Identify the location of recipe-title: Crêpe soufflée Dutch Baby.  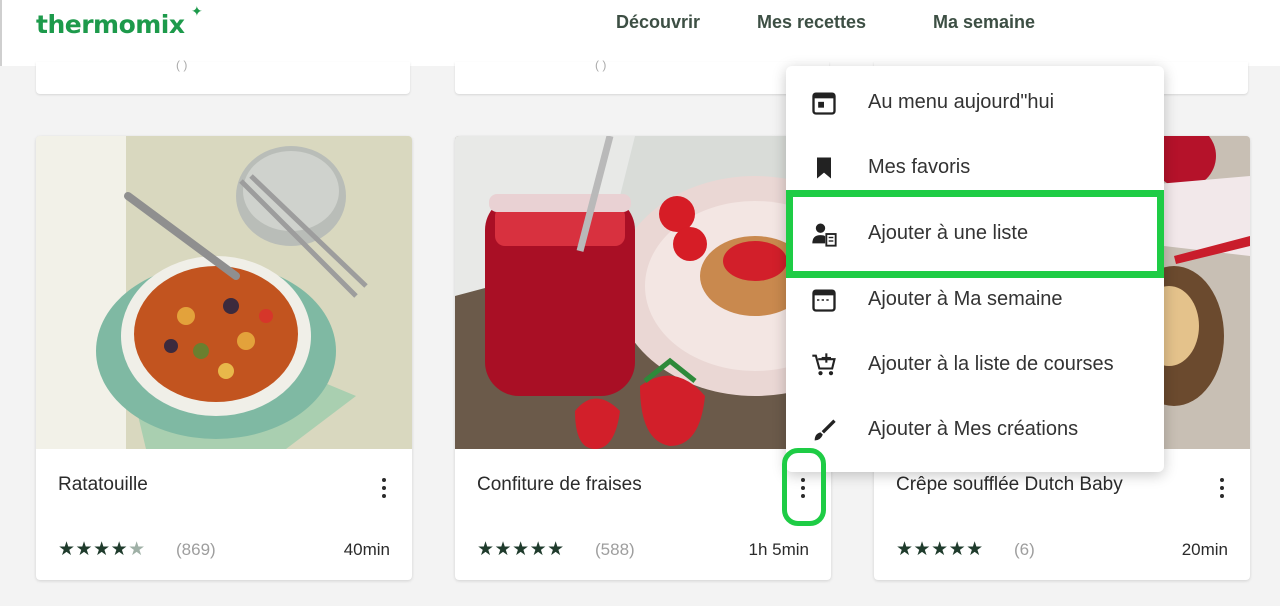
(1009, 485).